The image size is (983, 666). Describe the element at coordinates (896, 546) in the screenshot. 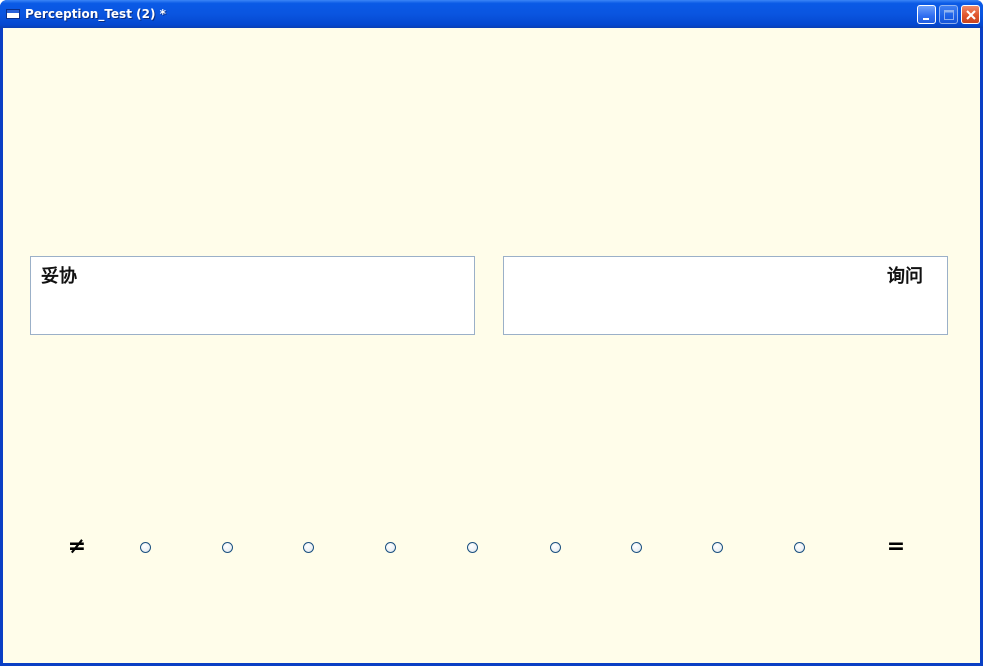

I see `equal-label: =` at that location.